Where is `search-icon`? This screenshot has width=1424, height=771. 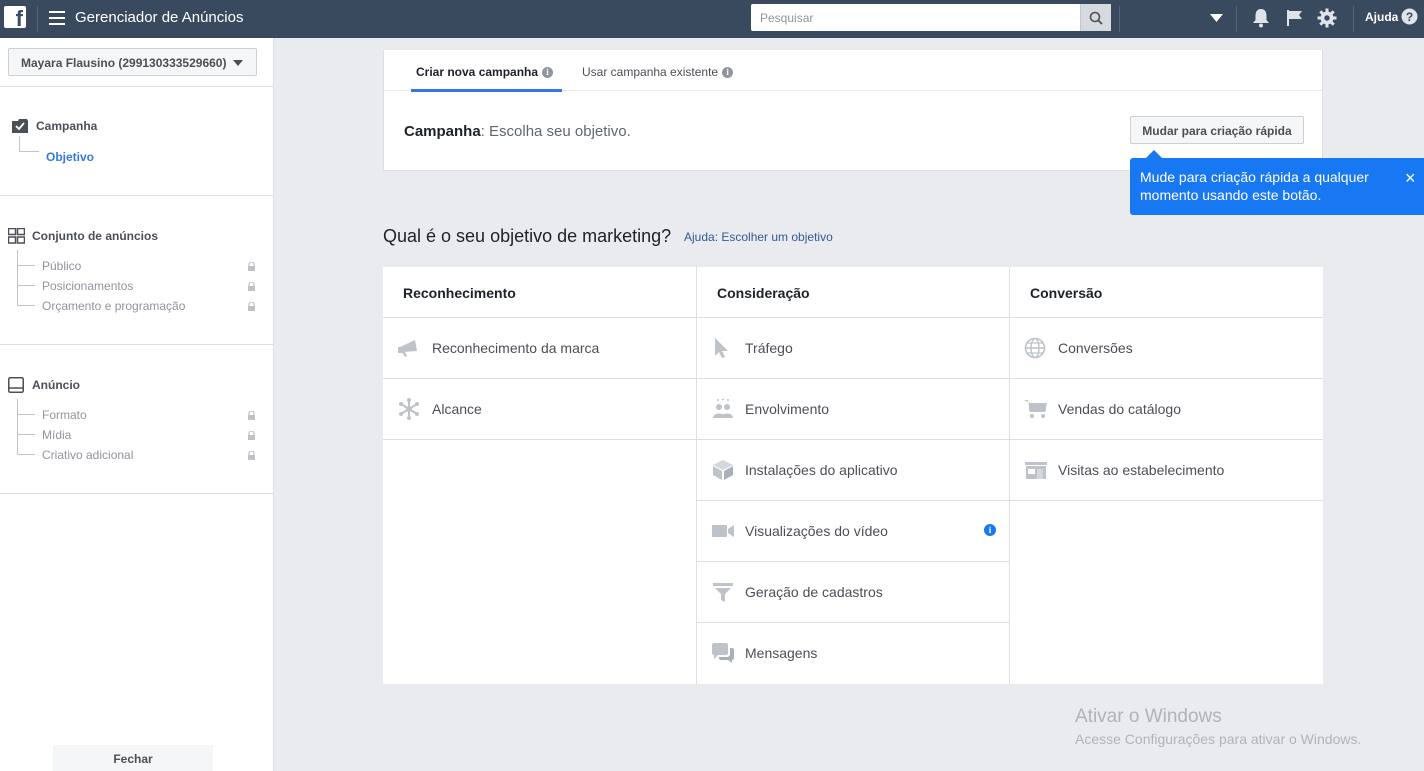 search-icon is located at coordinates (1096, 18).